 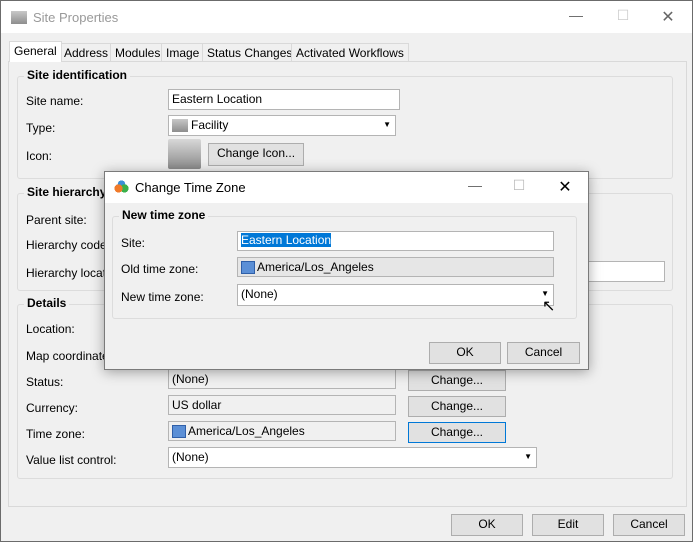 What do you see at coordinates (549, 306) in the screenshot?
I see `mouse-cursor-icon: ↖` at bounding box center [549, 306].